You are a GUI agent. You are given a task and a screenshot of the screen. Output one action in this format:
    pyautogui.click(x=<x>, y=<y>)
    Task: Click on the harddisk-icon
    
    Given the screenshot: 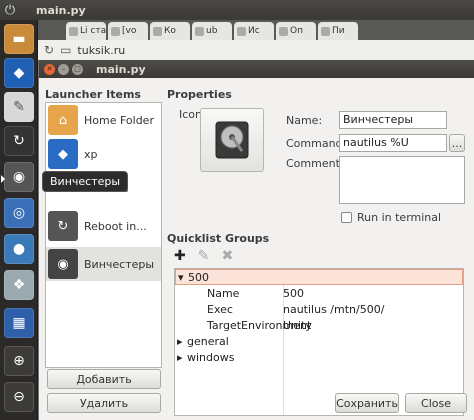 What is the action you would take?
    pyautogui.click(x=232, y=140)
    